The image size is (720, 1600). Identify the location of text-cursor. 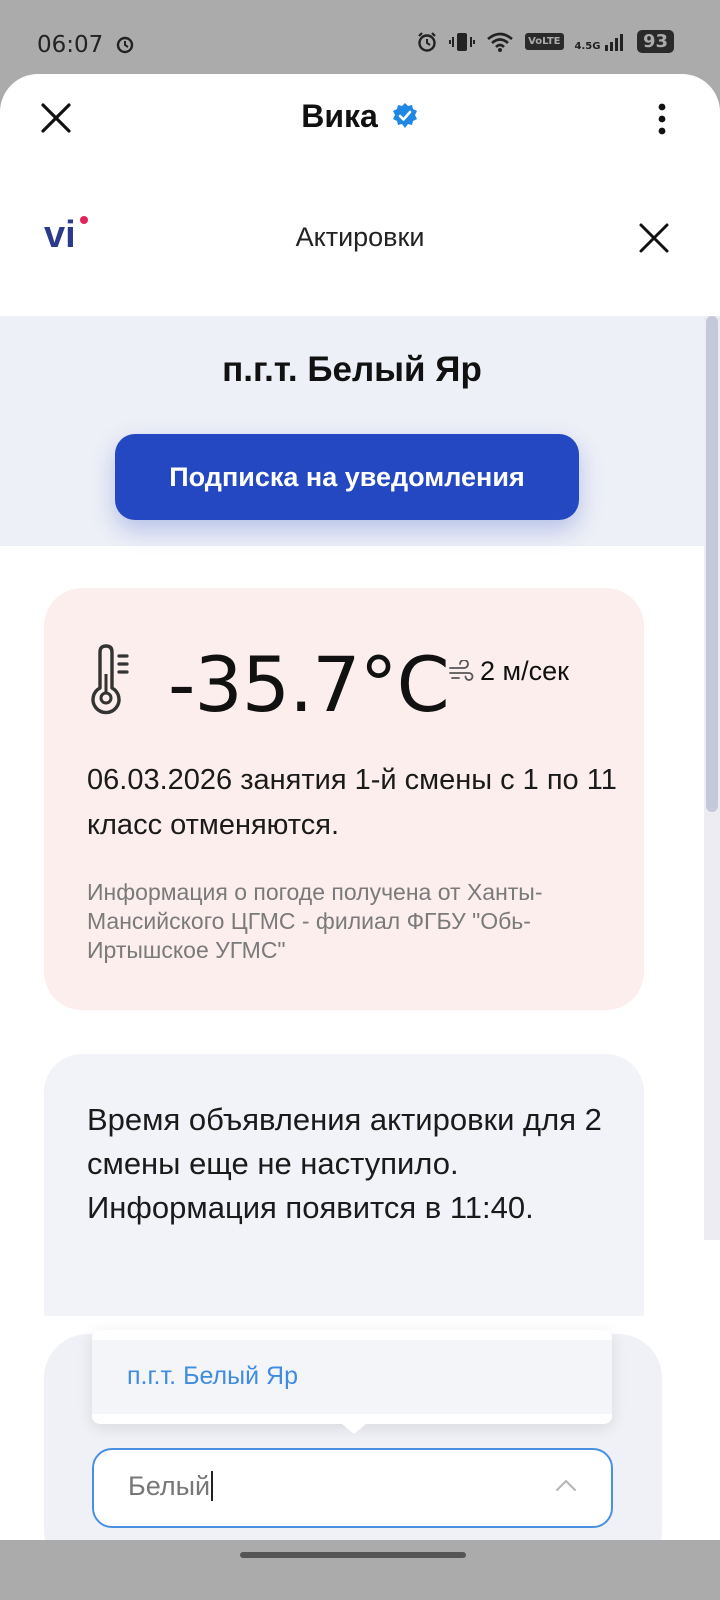
(212, 1485).